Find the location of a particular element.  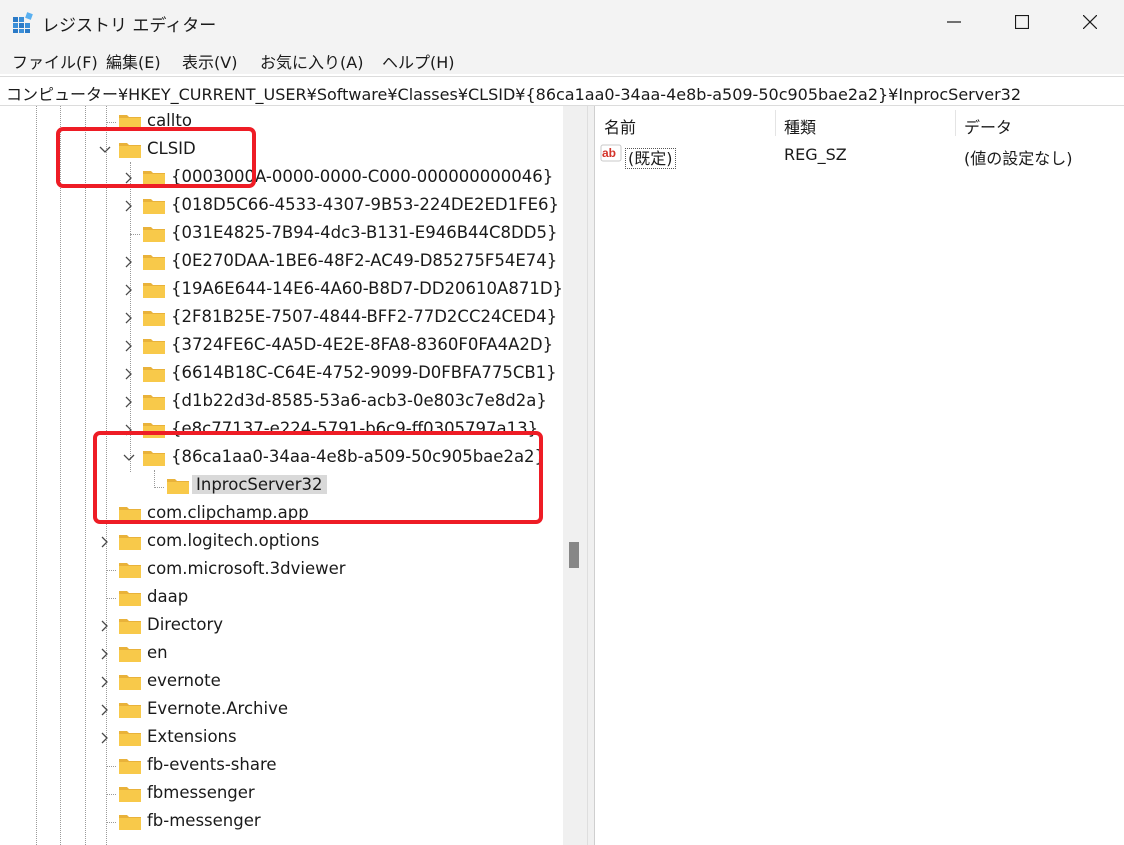

tree-node: Extensions is located at coordinates (280, 738).